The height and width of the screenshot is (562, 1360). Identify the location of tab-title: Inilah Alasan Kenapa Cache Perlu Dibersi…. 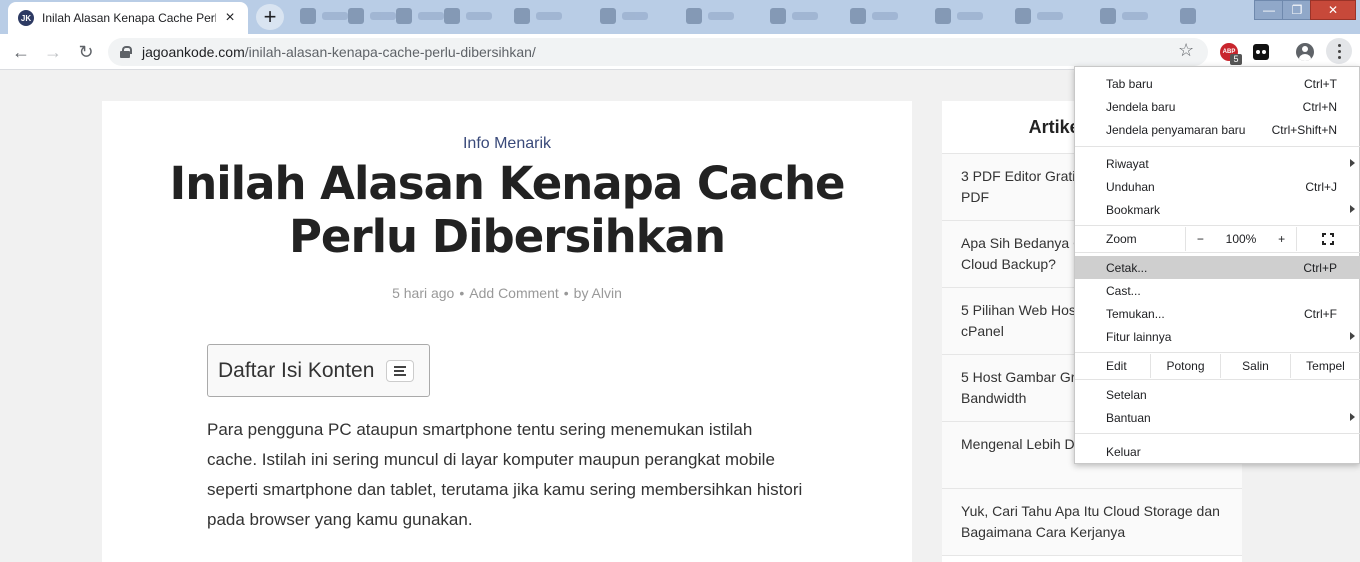
(129, 18).